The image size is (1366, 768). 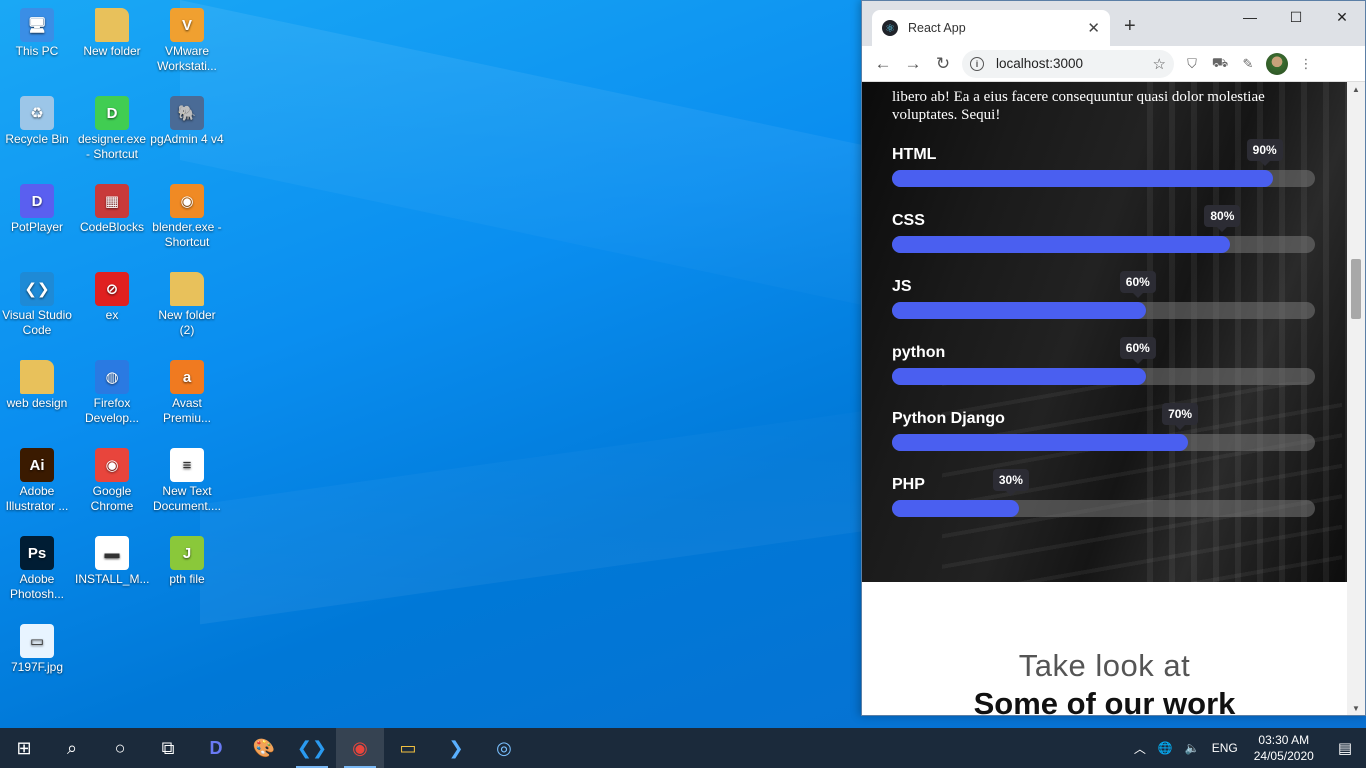 I want to click on codeblocks-icon: ▦, so click(x=112, y=201).